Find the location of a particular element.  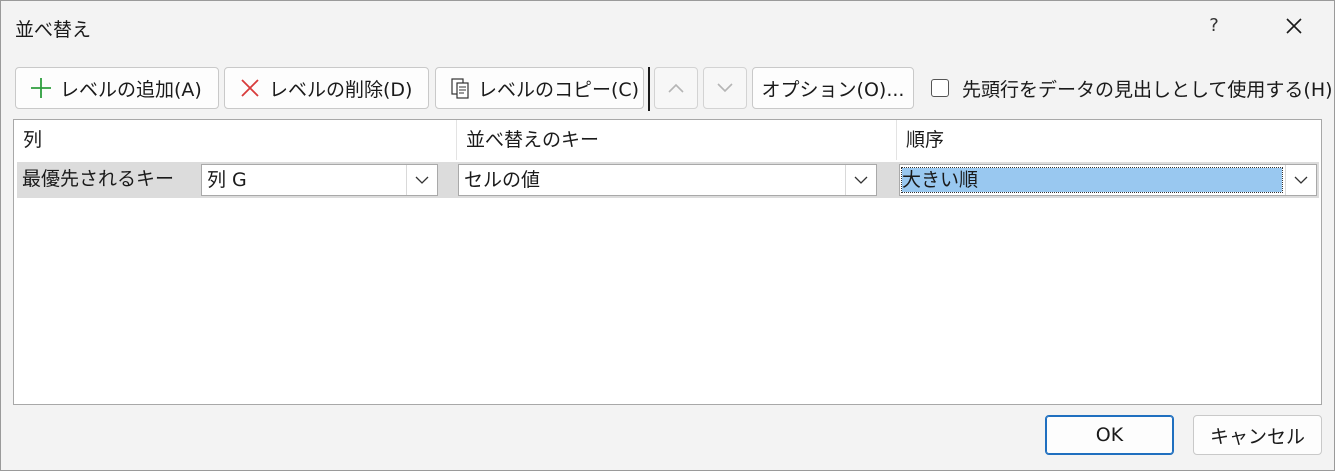

order-dropdown-button is located at coordinates (1300, 180).